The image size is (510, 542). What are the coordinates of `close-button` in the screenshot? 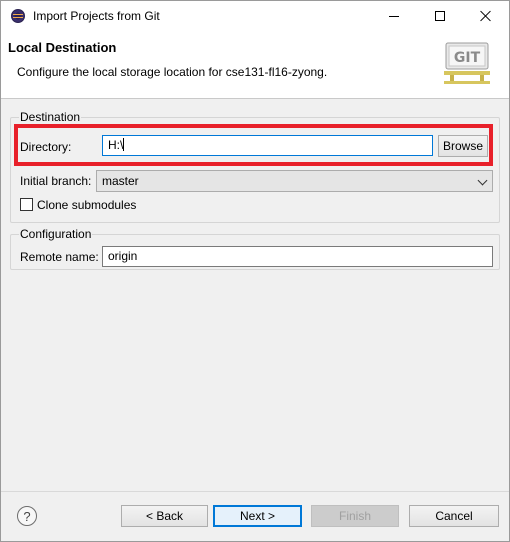 It's located at (486, 16).